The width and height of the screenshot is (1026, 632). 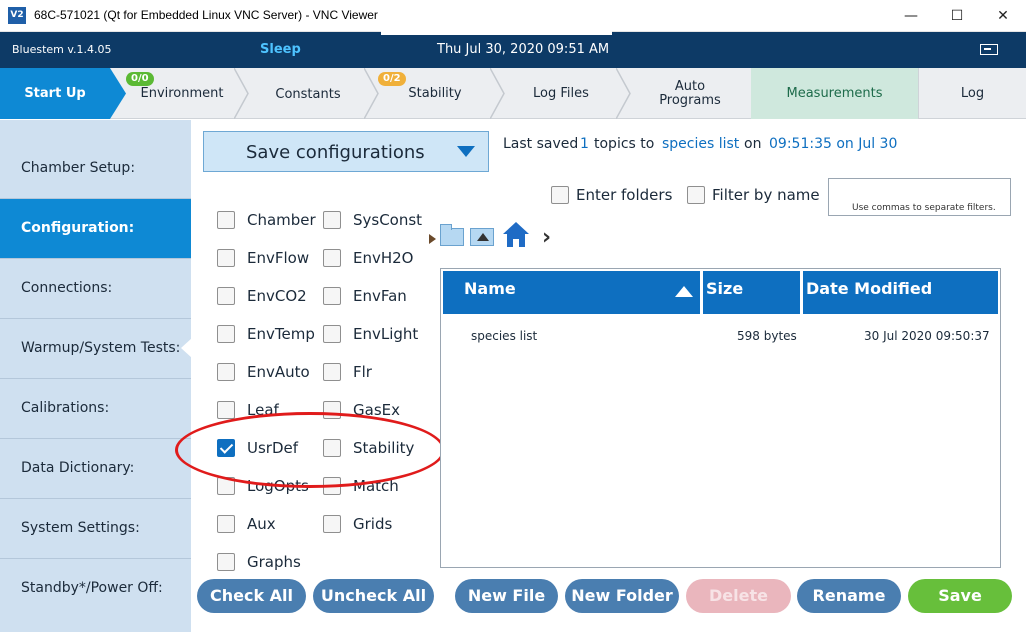 I want to click on column-header-size: Size, so click(x=751, y=292).